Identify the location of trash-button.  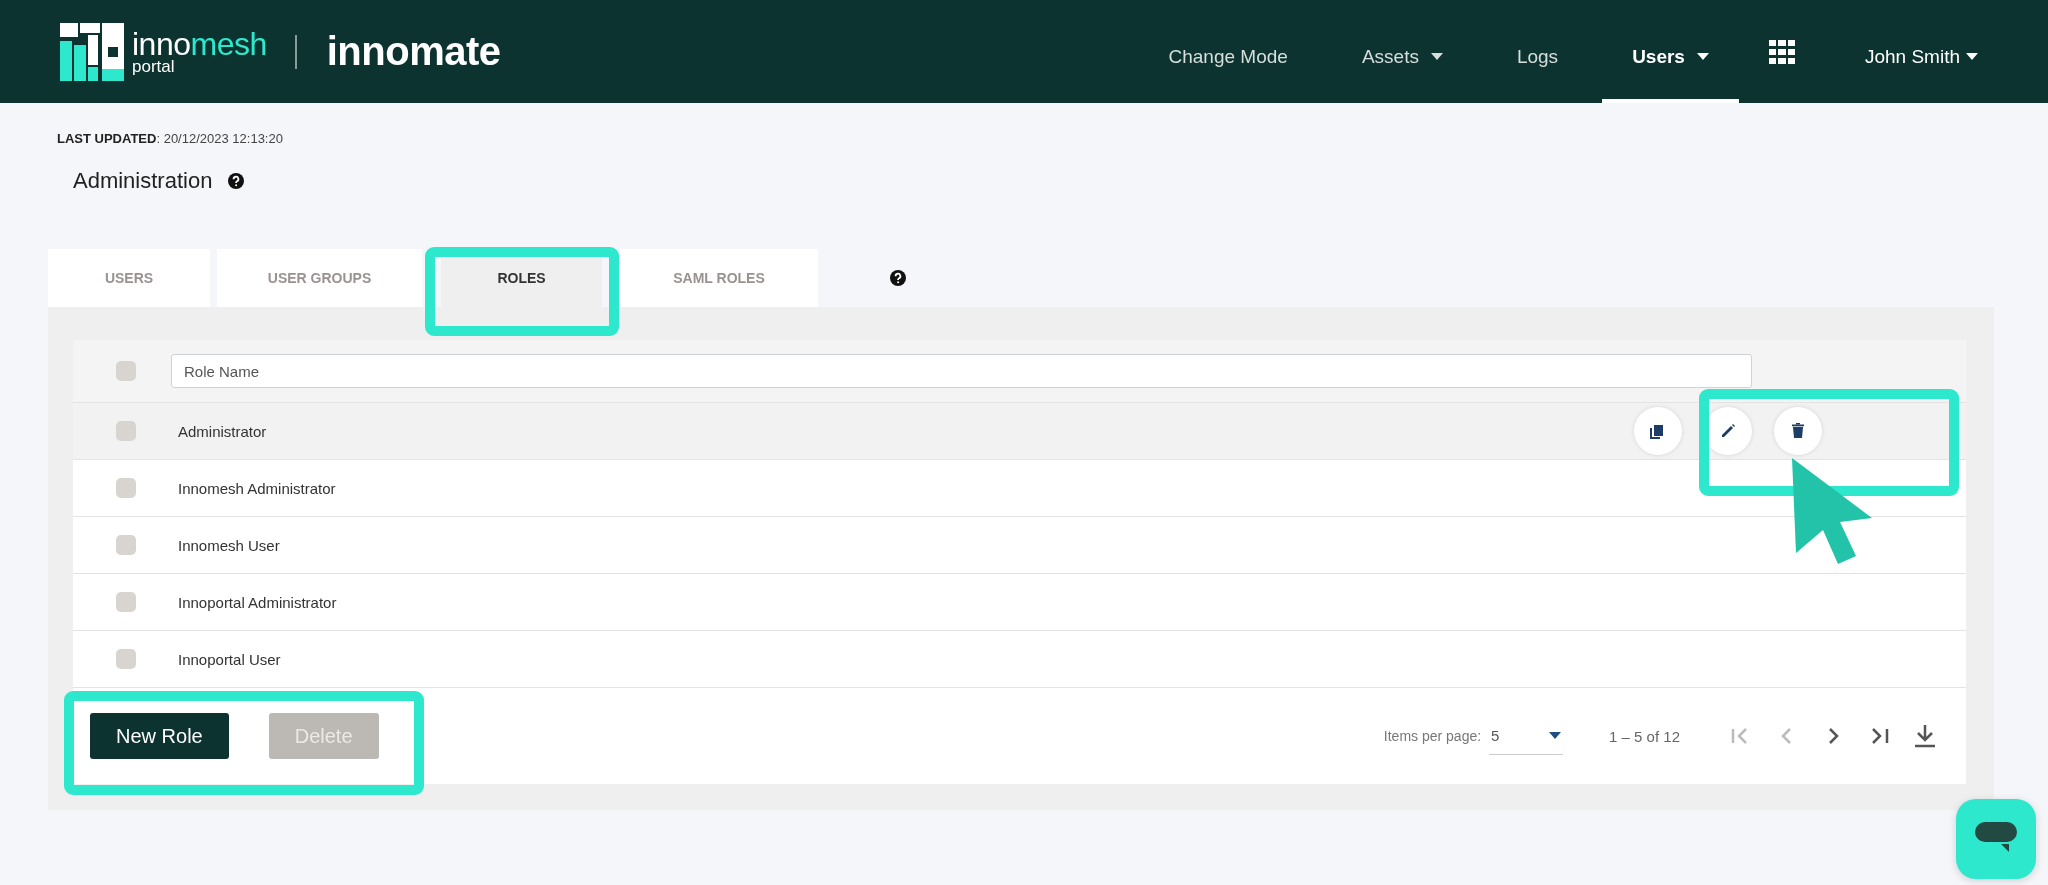
(1798, 431).